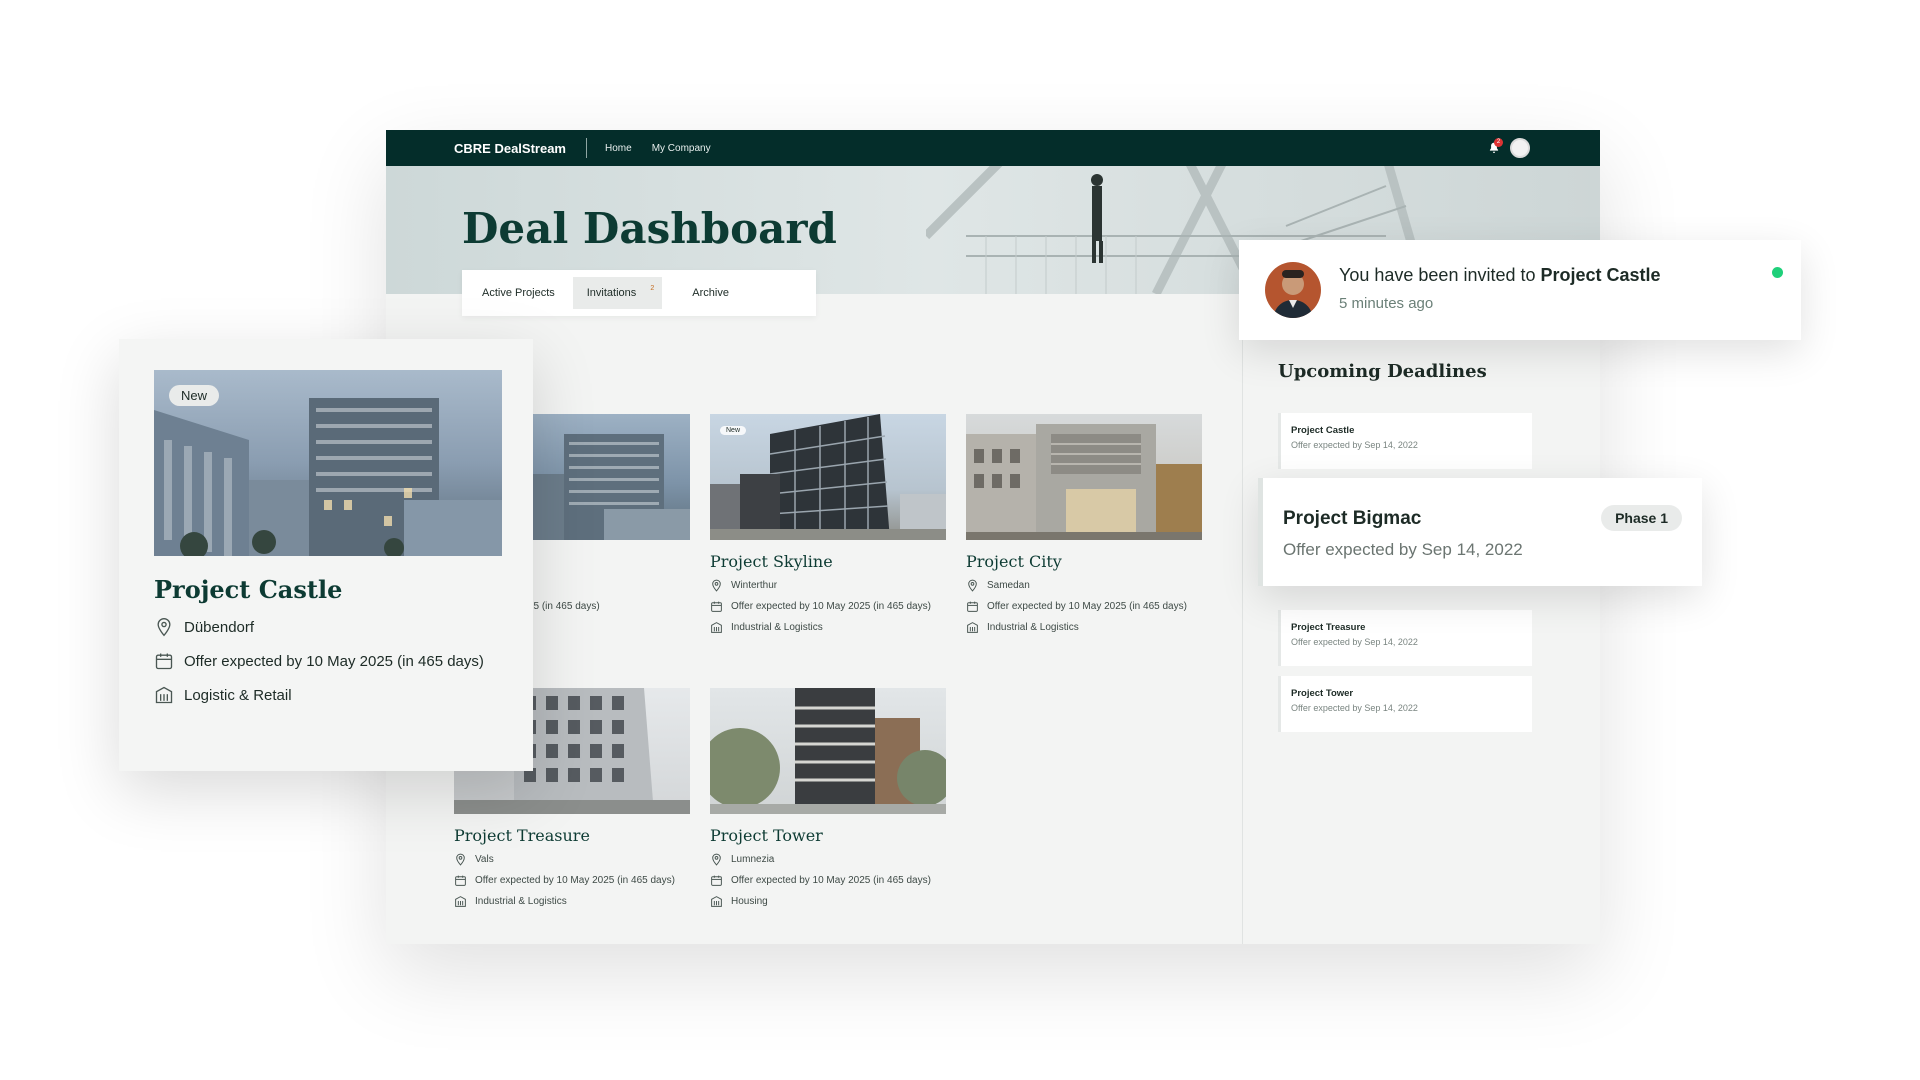 Image resolution: width=1920 pixels, height=1080 pixels. What do you see at coordinates (649, 228) in the screenshot?
I see `page-title: Deal Dashboard` at bounding box center [649, 228].